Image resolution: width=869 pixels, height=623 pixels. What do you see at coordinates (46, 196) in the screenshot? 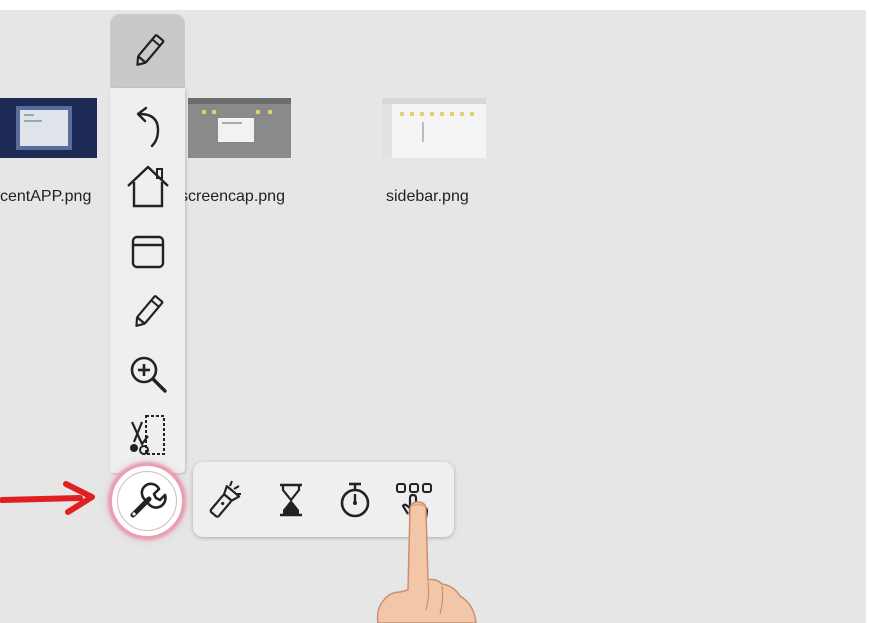
I see `file-name: centAPP.png` at bounding box center [46, 196].